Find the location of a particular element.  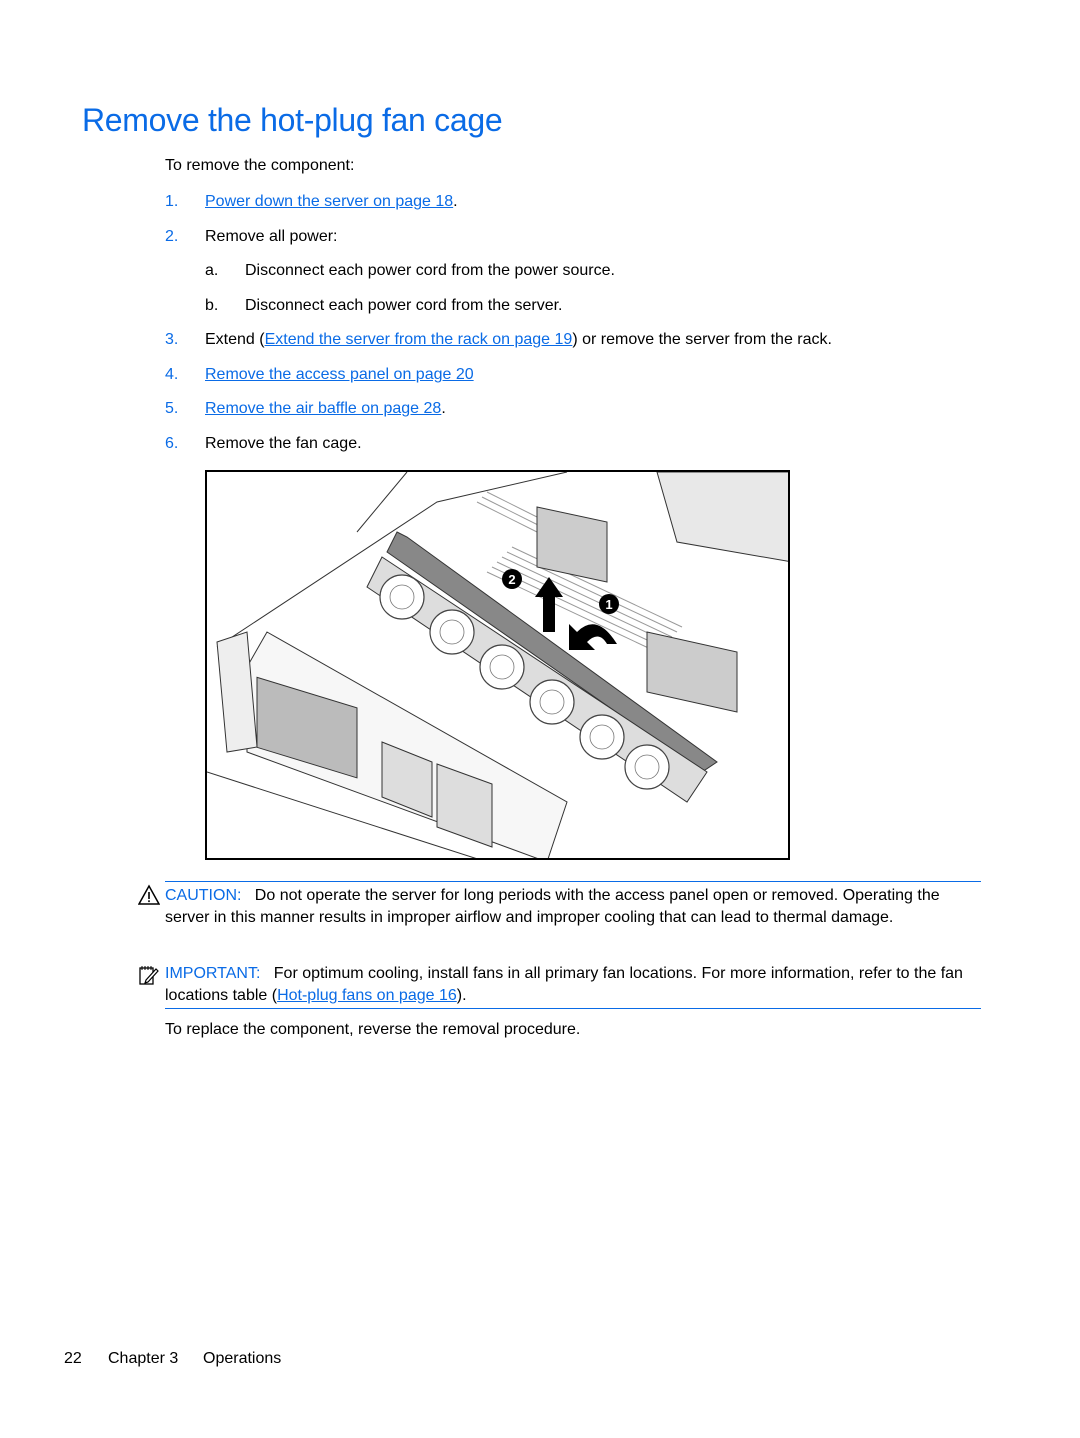

step-text: Remove all power: is located at coordinates (271, 236).